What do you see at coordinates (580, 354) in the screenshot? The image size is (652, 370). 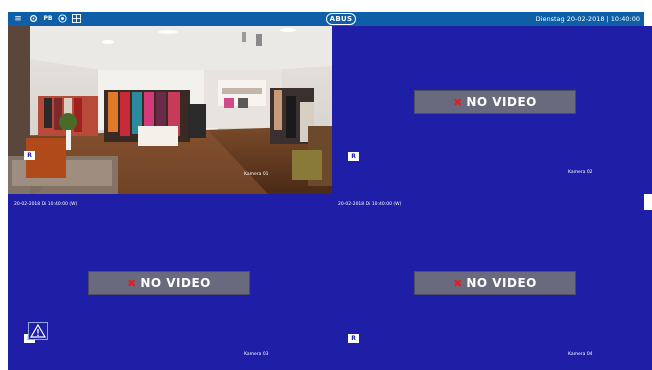 I see `camera-name: Kamera 04` at bounding box center [580, 354].